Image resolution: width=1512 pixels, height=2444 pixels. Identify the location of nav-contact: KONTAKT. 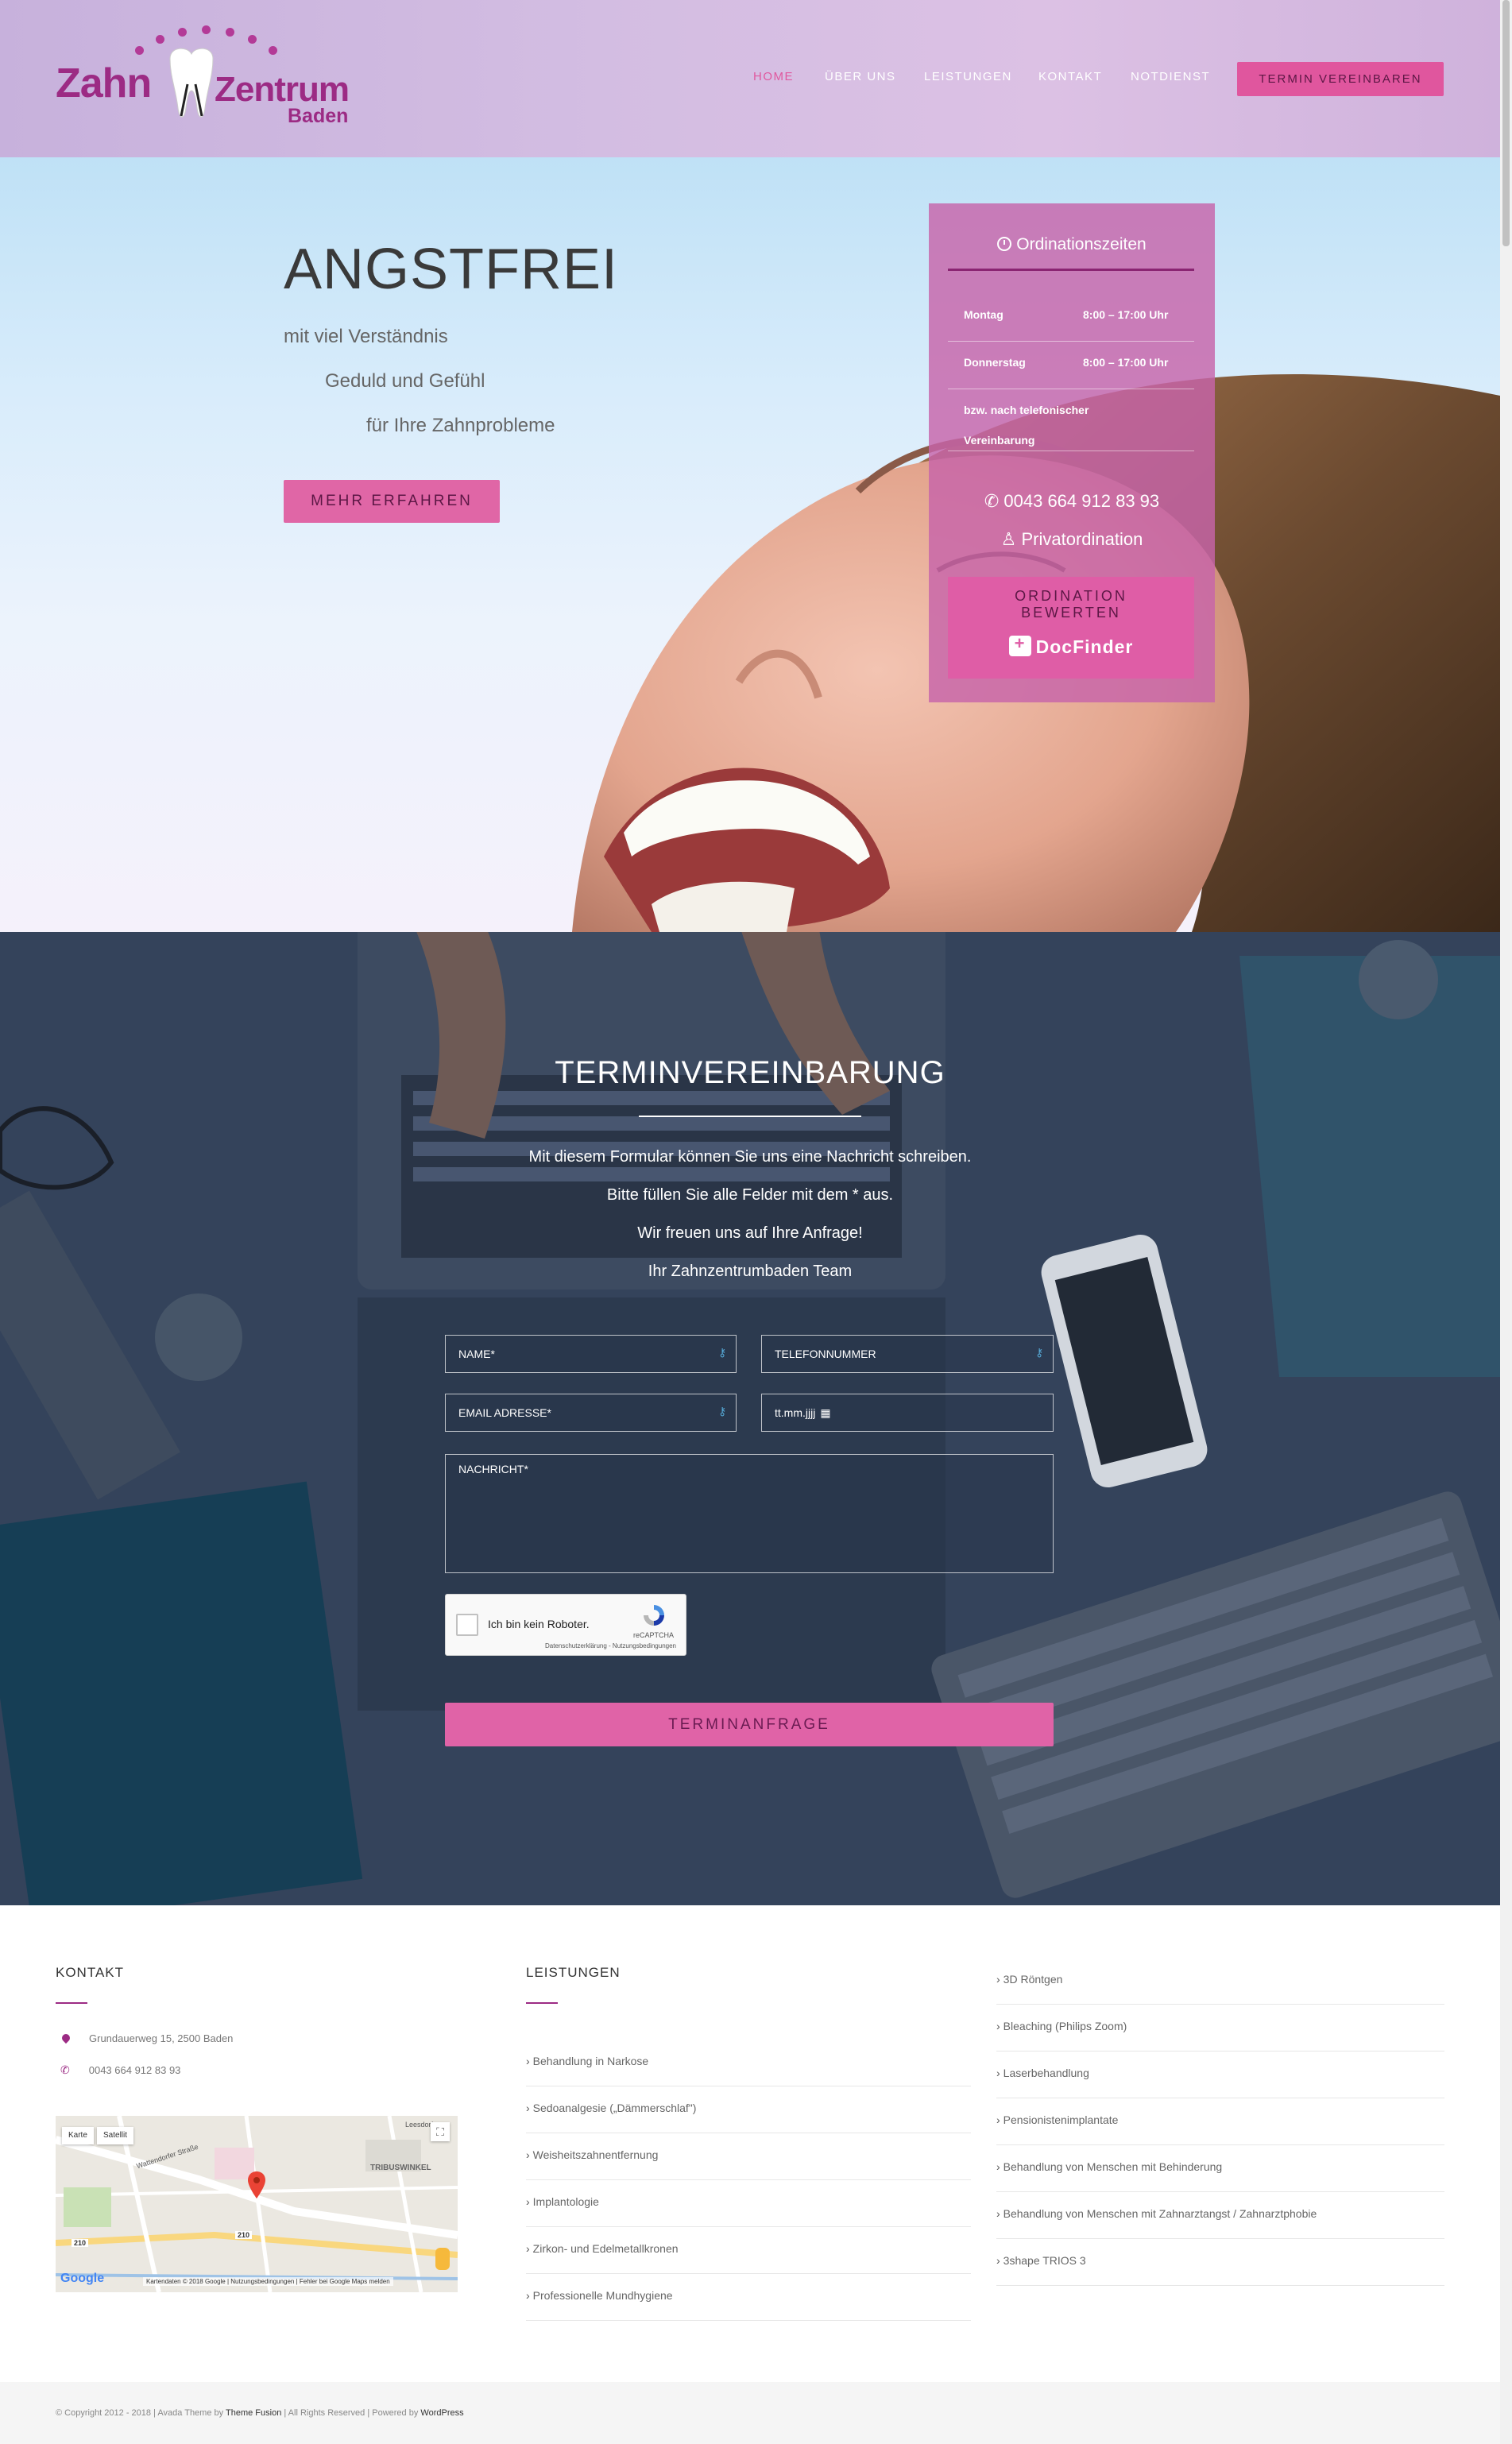
(1070, 77).